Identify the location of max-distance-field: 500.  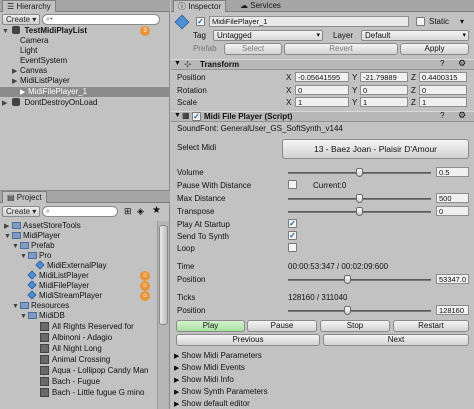
(452, 198).